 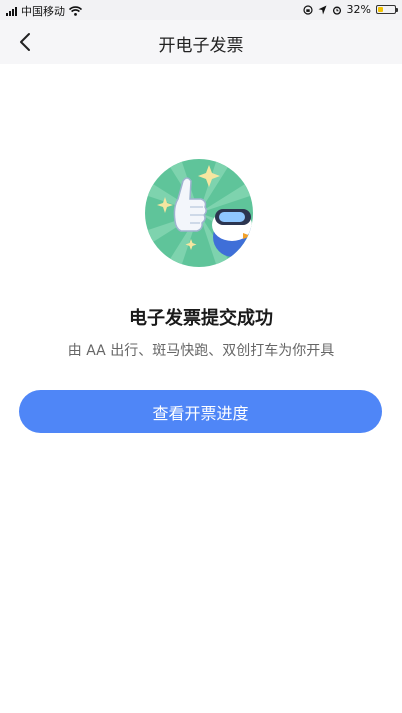 I want to click on battery-icon, so click(x=387, y=9).